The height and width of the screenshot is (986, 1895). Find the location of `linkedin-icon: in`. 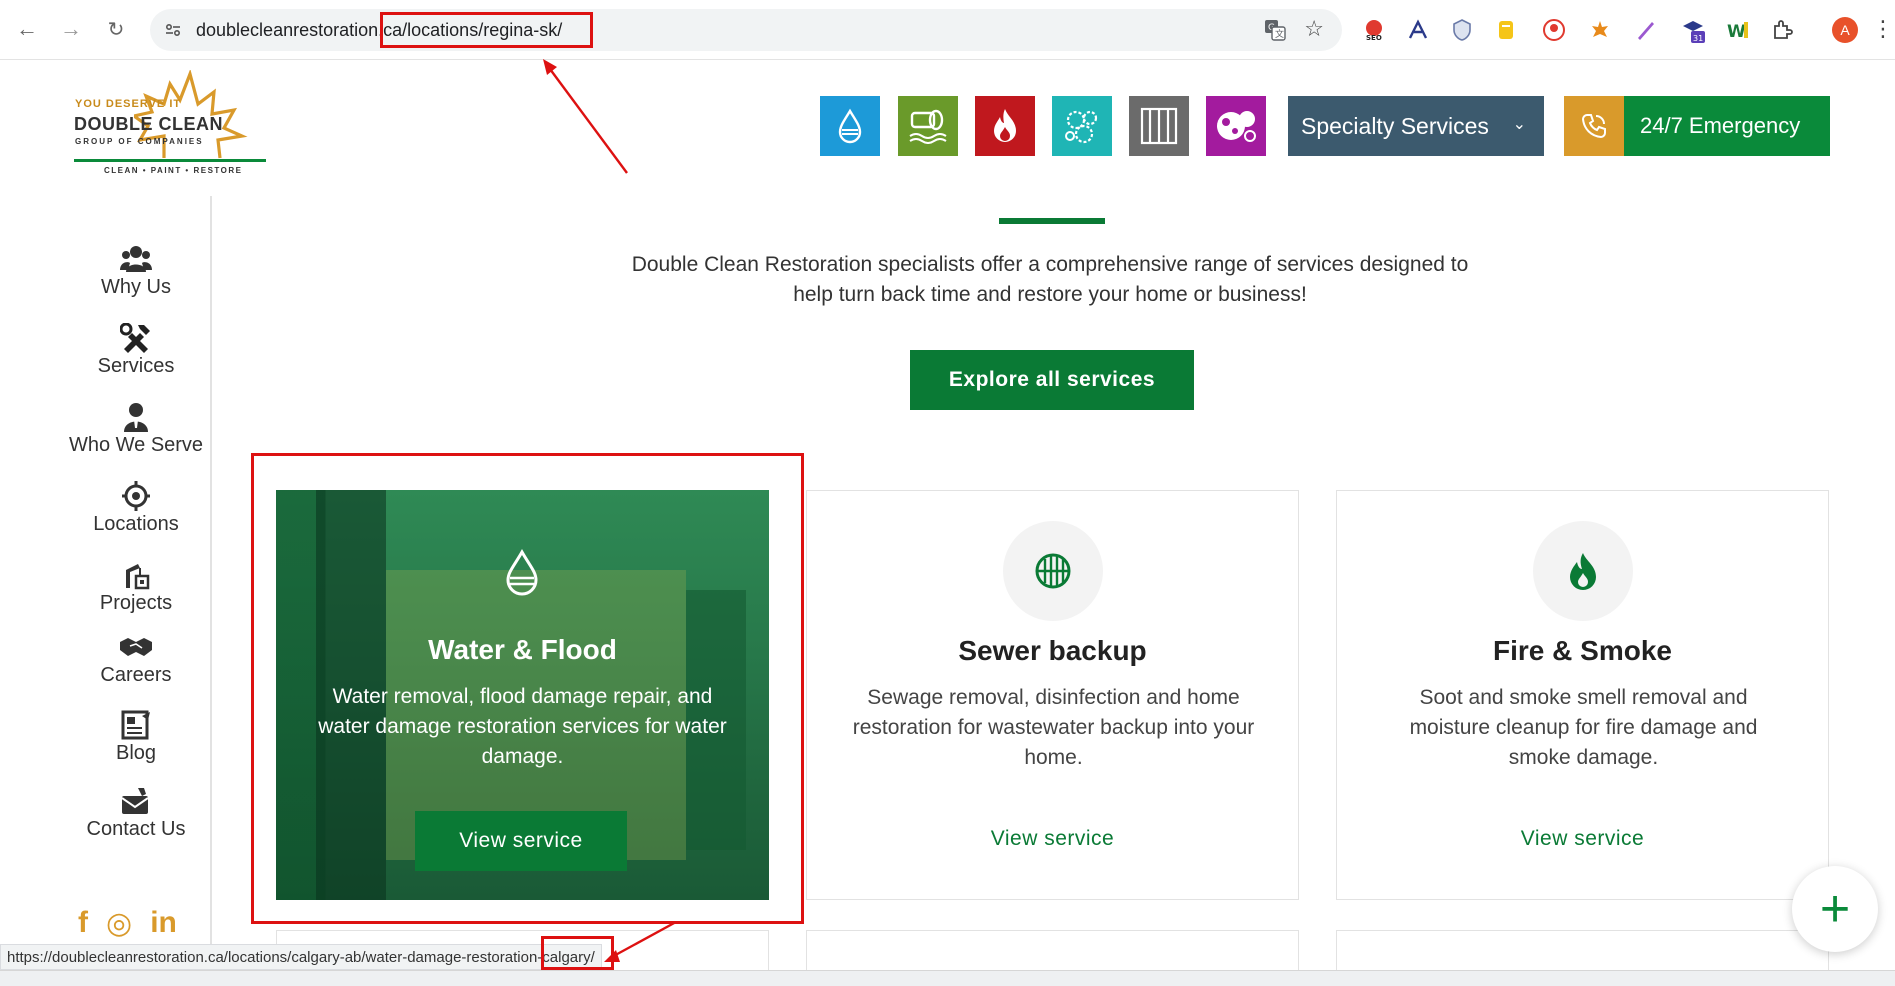

linkedin-icon: in is located at coordinates (163, 923).